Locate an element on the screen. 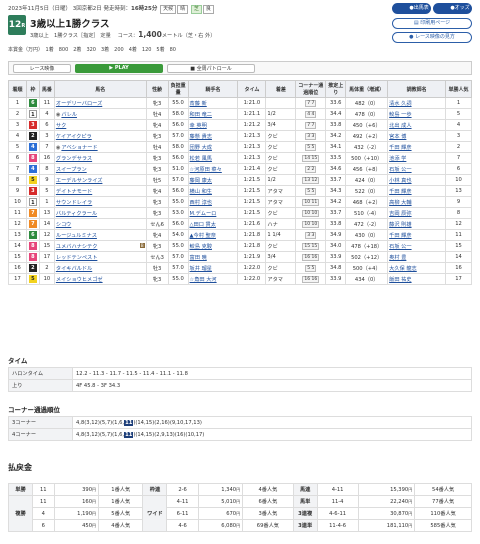  horse-name-link: ルージュルミナス is located at coordinates (76, 236).